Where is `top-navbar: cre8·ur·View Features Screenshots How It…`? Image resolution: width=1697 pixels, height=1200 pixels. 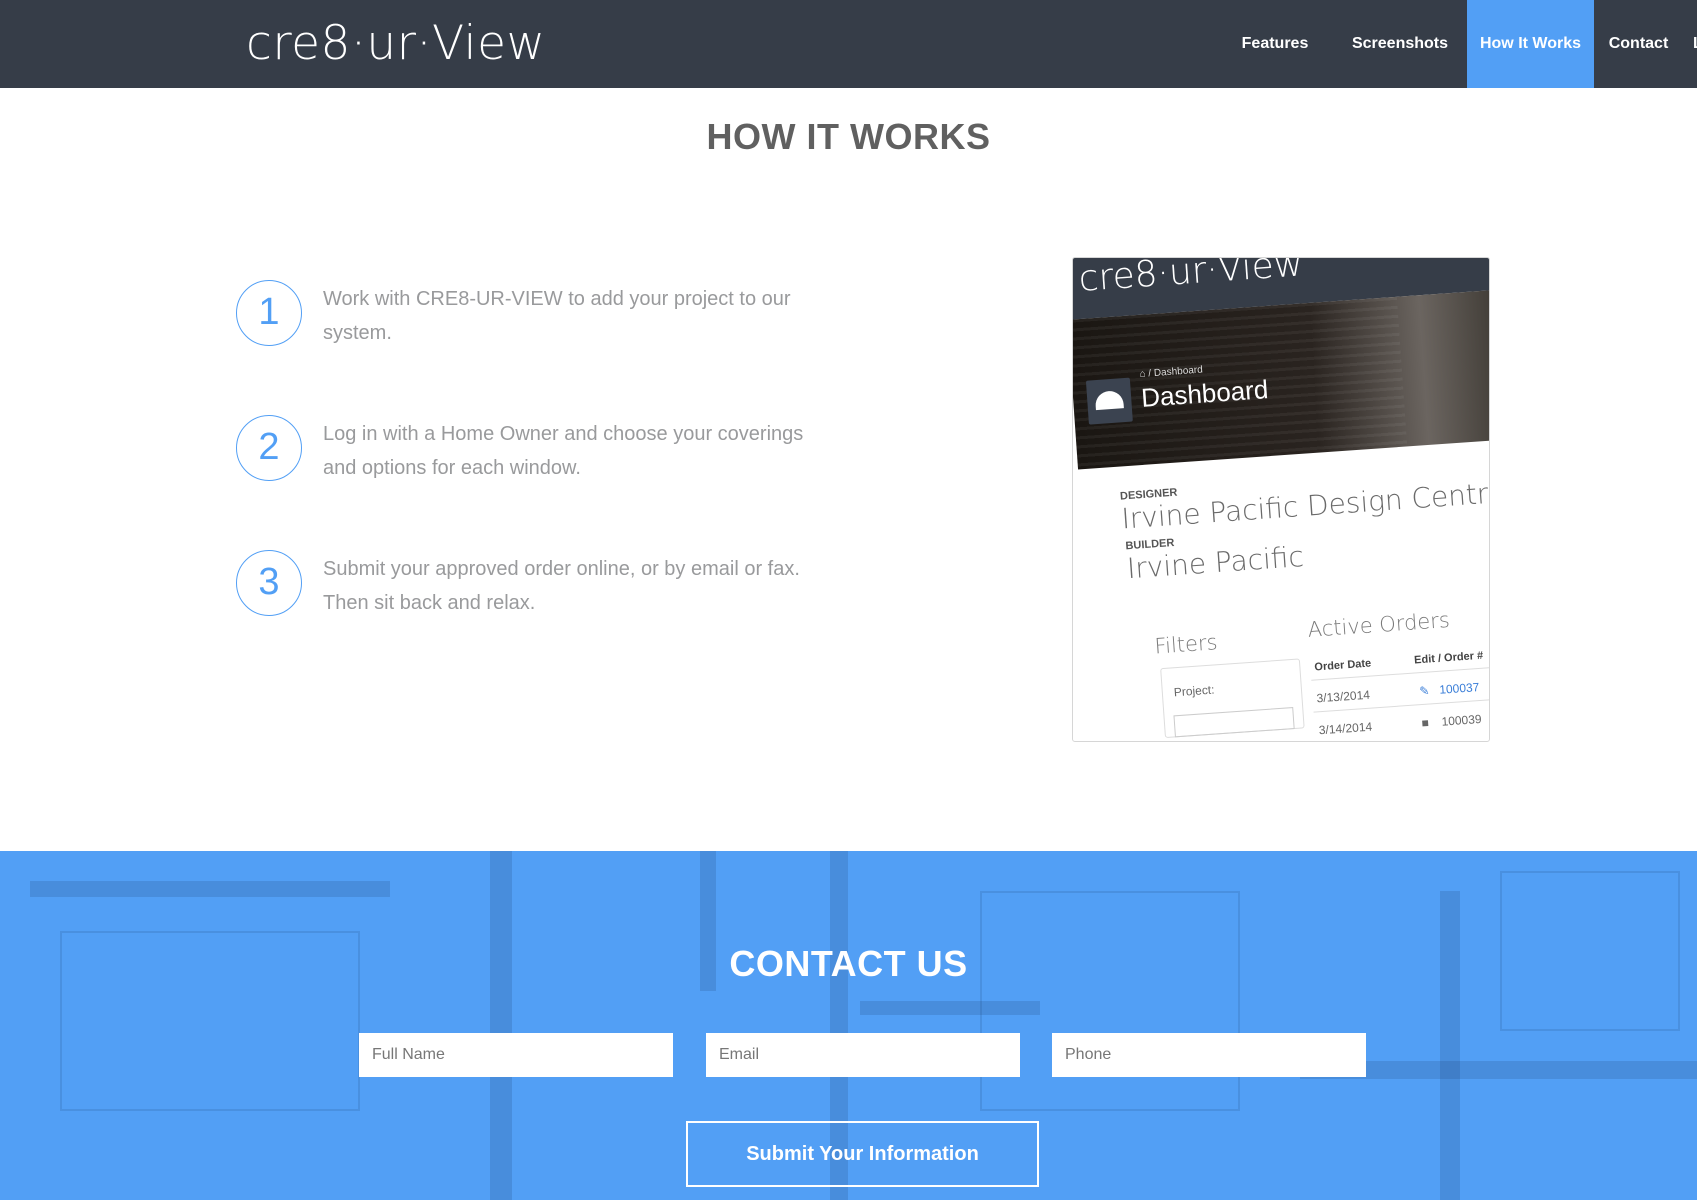 top-navbar: cre8·ur·View Features Screenshots How It… is located at coordinates (848, 44).